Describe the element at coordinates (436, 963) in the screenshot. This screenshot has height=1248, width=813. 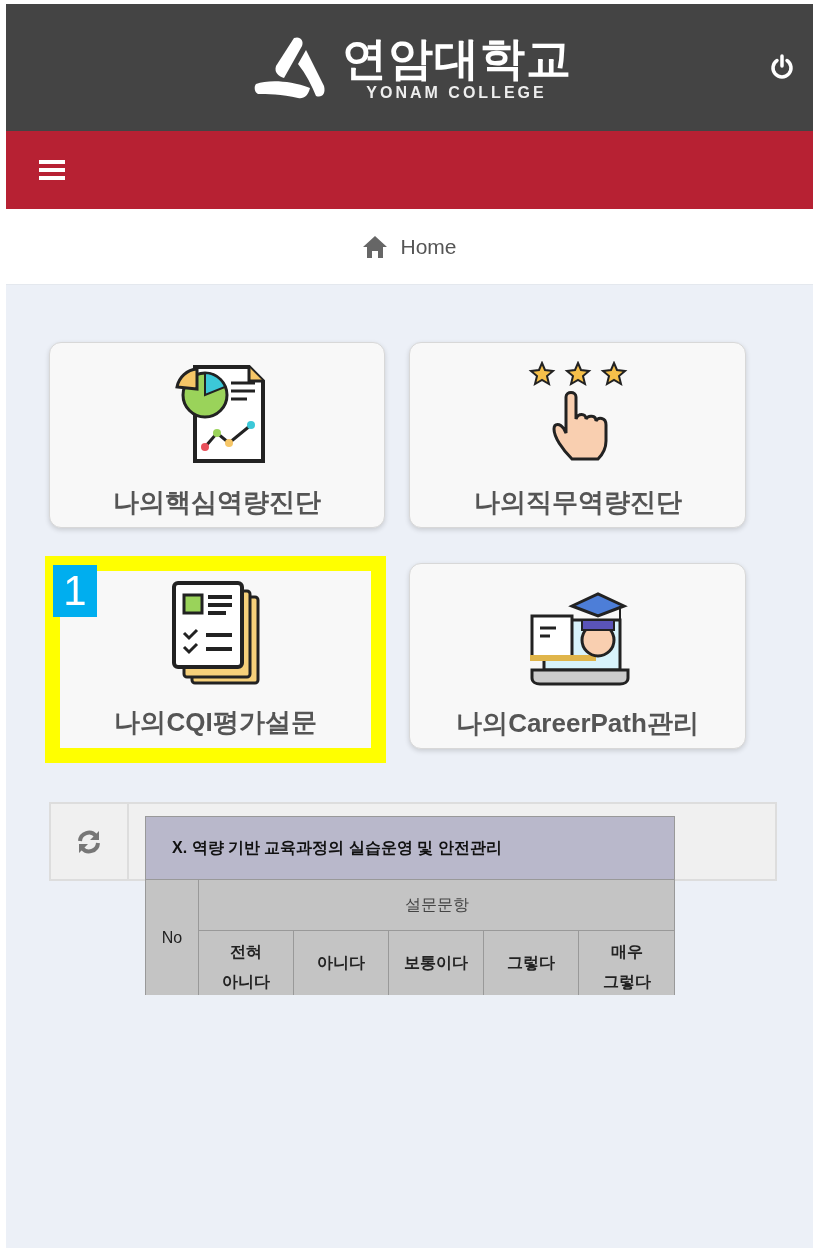
I see `column-header: 보통이다` at that location.